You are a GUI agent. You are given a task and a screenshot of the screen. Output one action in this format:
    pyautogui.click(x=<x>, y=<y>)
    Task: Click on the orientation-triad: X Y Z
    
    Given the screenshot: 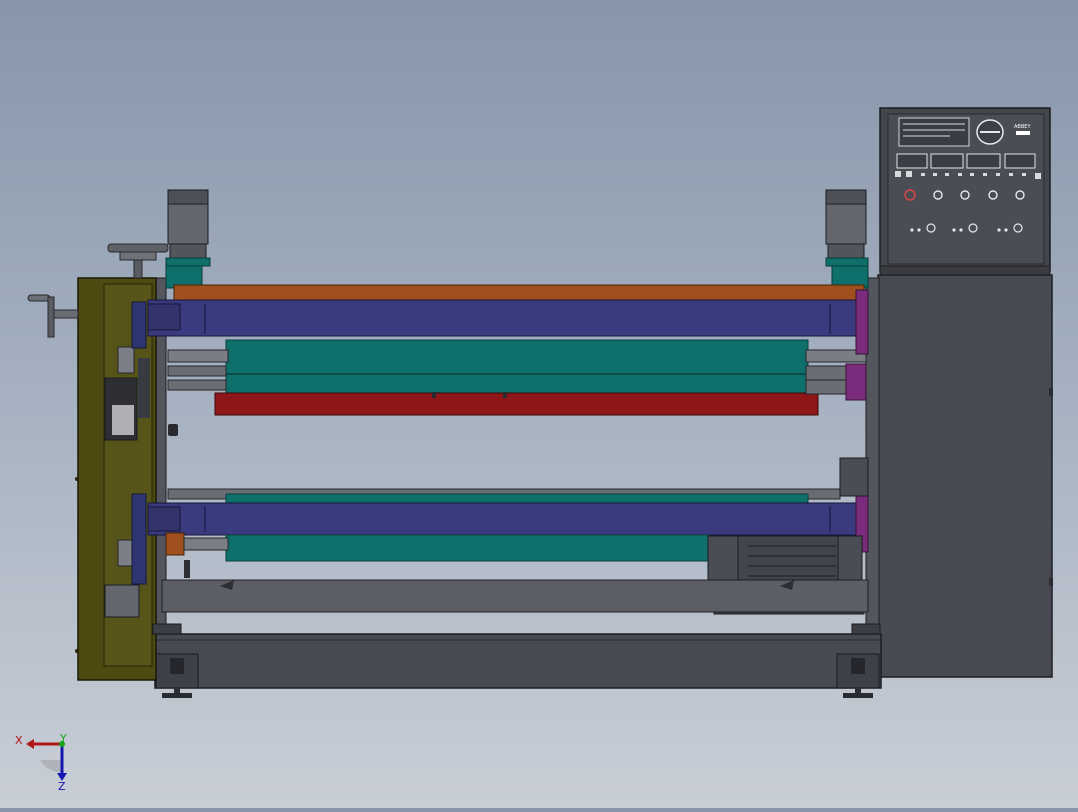 What is the action you would take?
    pyautogui.click(x=41, y=762)
    